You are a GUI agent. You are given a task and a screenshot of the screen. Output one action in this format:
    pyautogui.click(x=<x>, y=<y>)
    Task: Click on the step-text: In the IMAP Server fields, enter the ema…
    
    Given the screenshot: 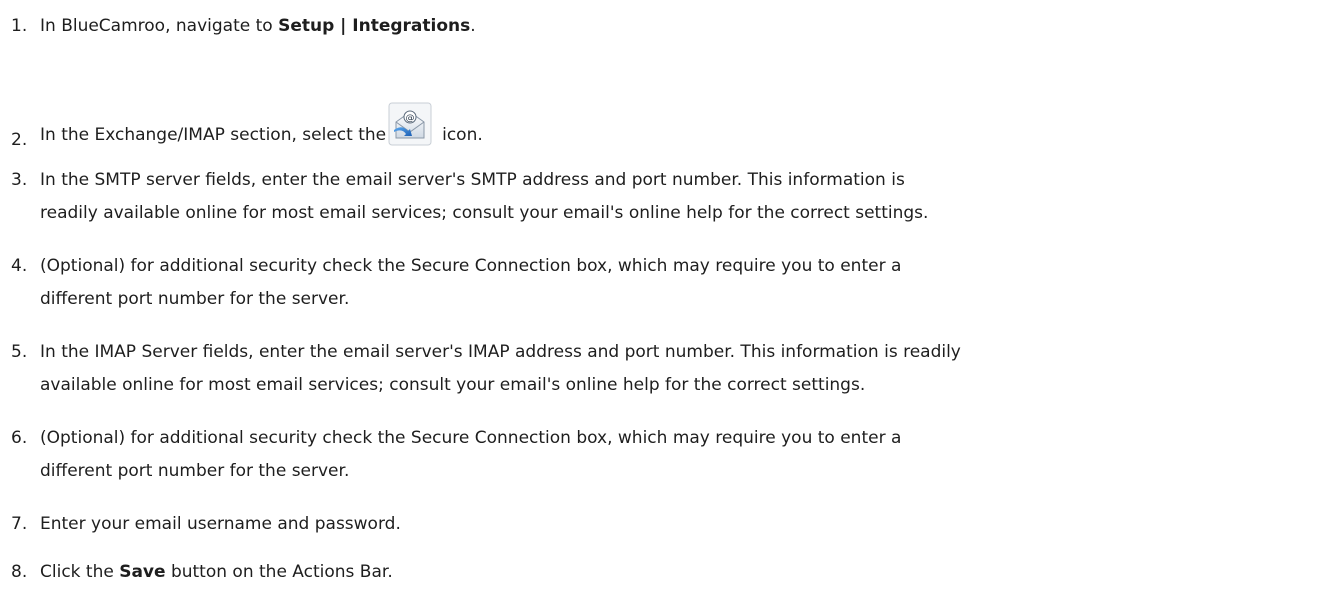 What is the action you would take?
    pyautogui.click(x=688, y=369)
    